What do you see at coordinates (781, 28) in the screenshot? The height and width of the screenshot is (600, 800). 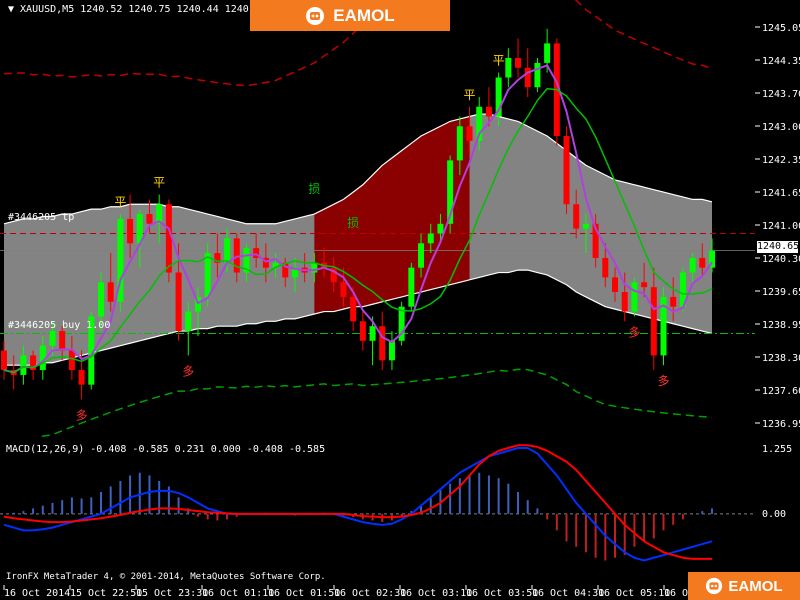 I see `price-tick-label: 1245.05` at bounding box center [781, 28].